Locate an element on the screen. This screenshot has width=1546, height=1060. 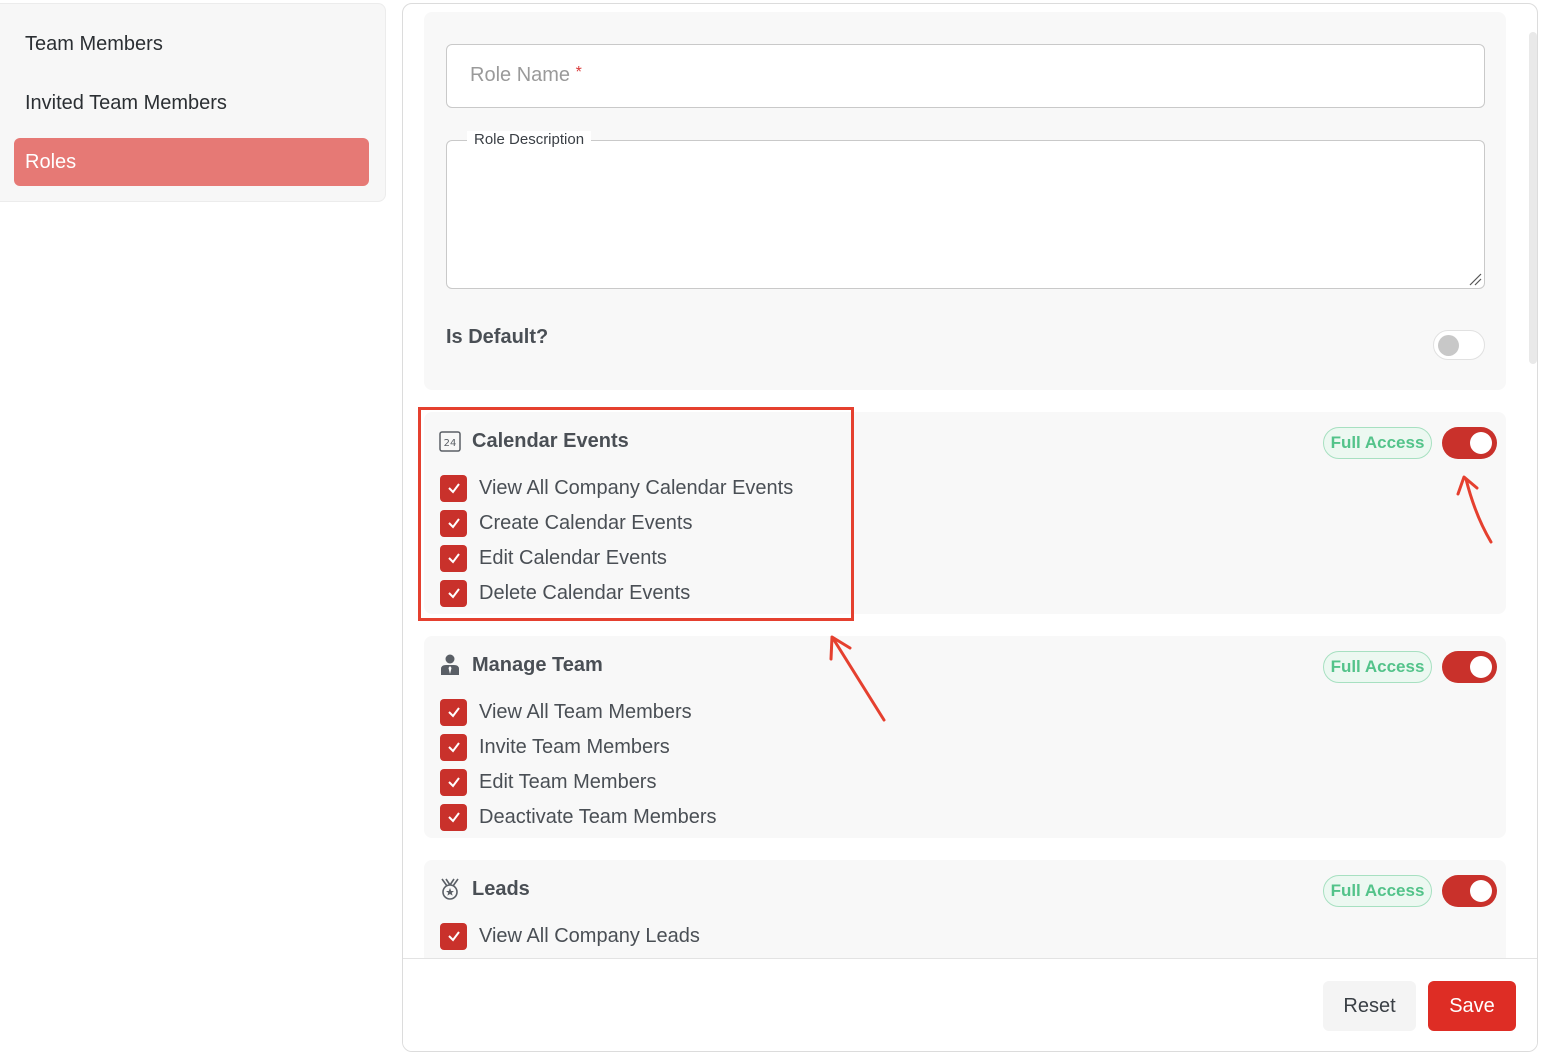
role-name-input: Role Name * is located at coordinates (965, 76).